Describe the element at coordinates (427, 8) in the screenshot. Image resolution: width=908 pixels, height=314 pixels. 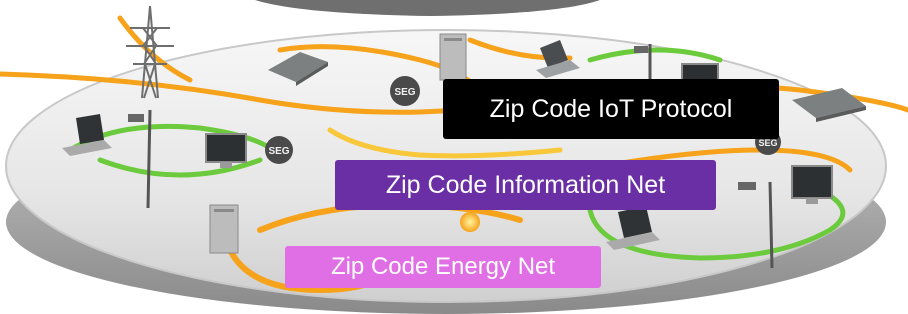
I see `upper-platform-edge` at that location.